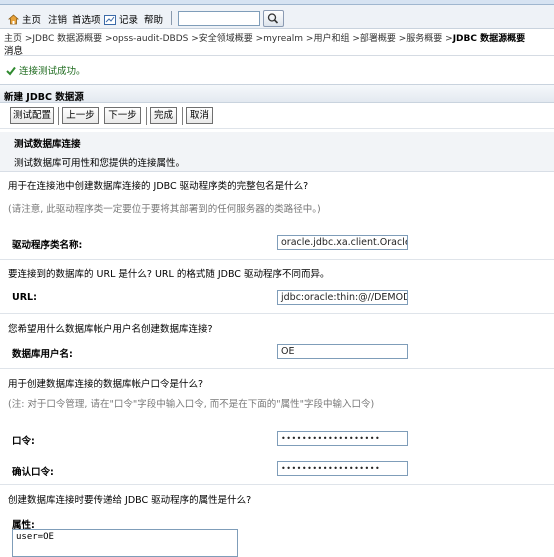  What do you see at coordinates (277, 93) in the screenshot?
I see `section-header: 新建 JDBC 数据源` at bounding box center [277, 93].